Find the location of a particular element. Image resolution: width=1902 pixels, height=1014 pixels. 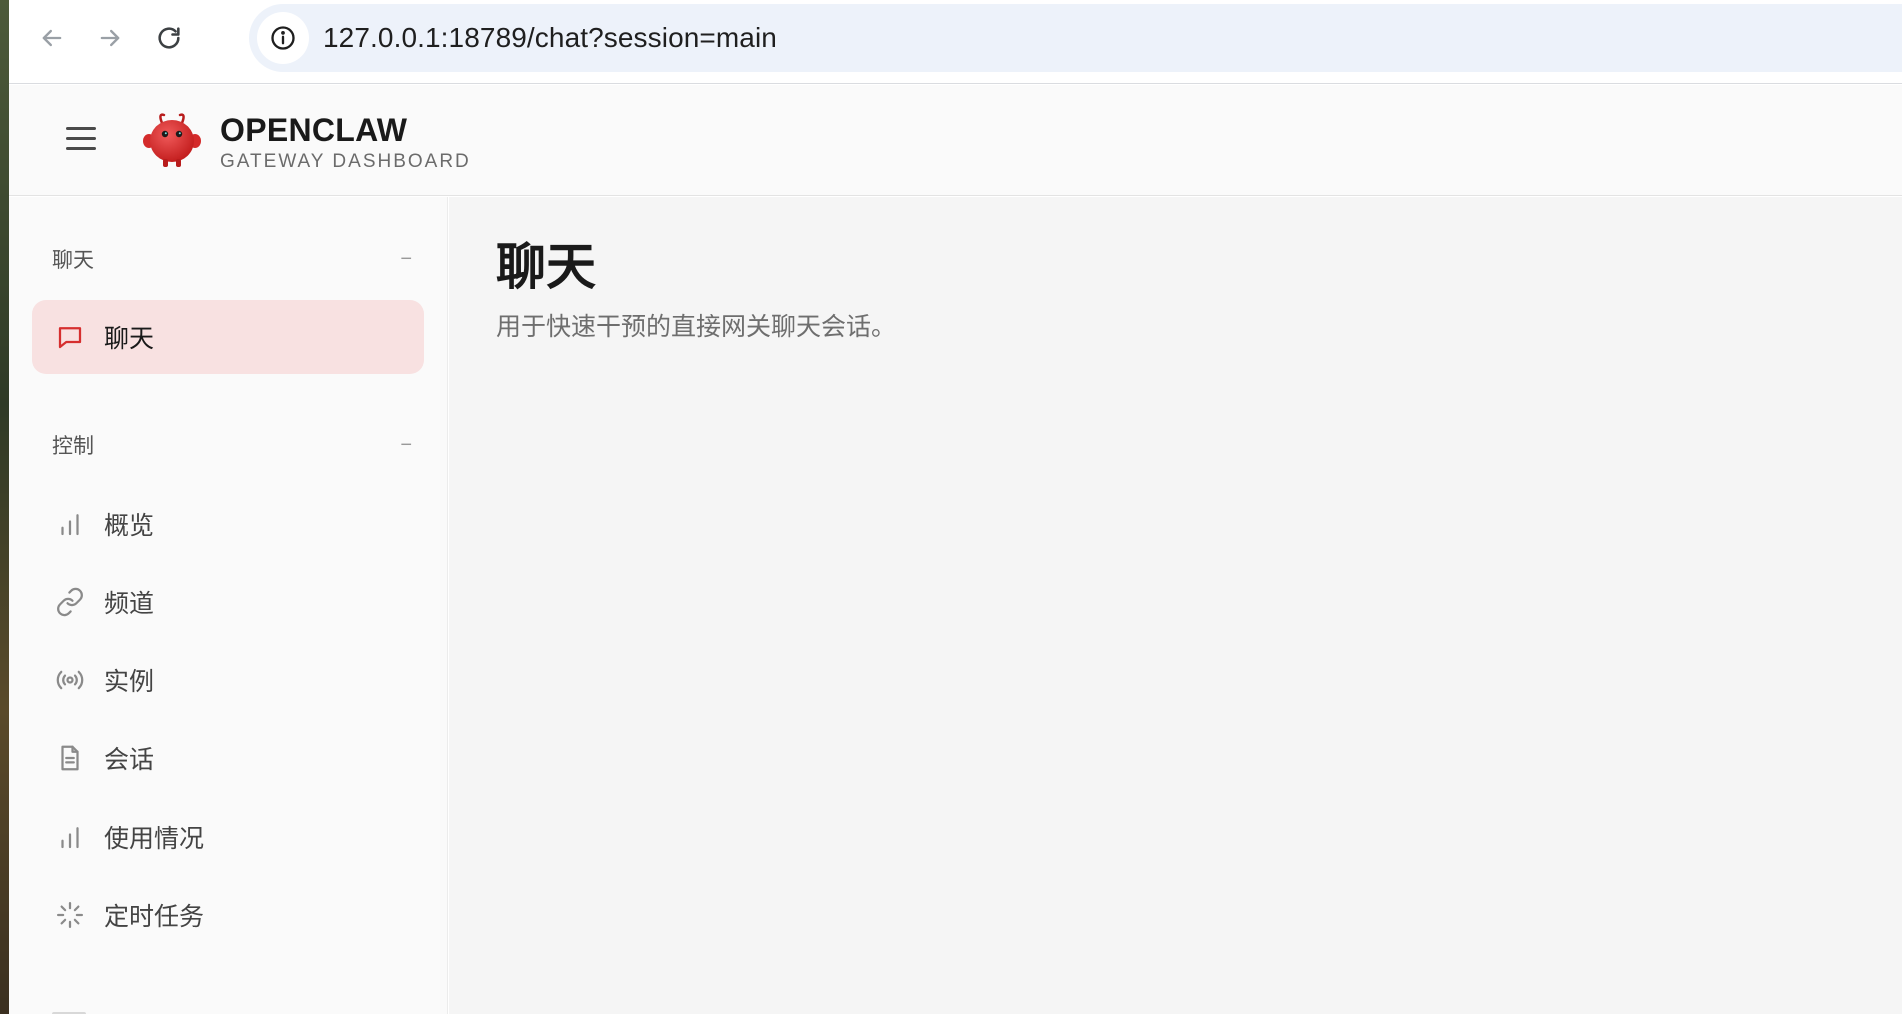

page-subtitle: 用于快速干预的直接网关聊天会话。 is located at coordinates (696, 327).